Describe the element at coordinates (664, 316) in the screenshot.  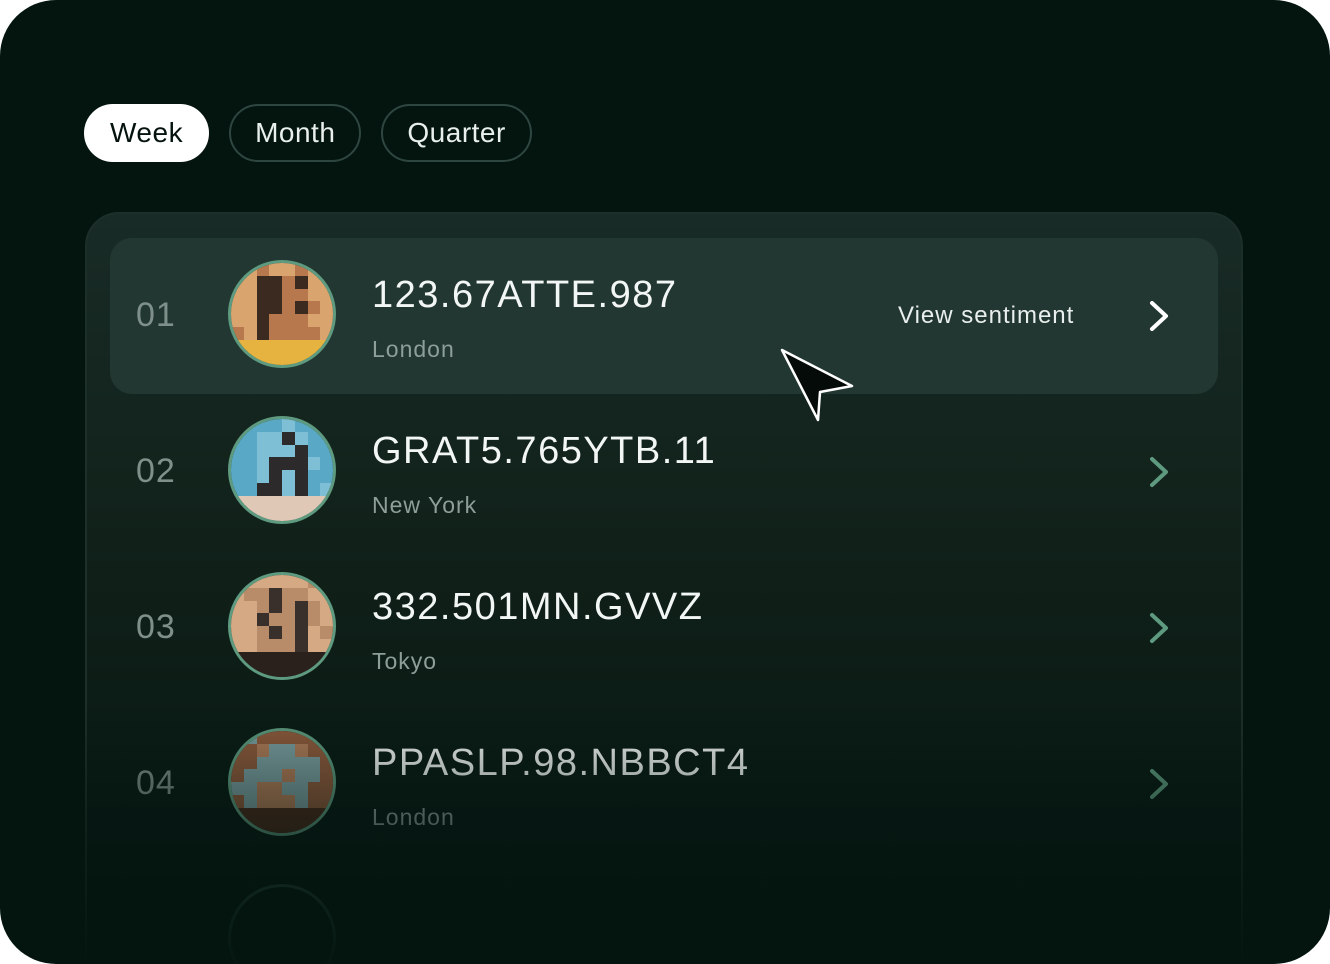
I see `list-item: 01 123.67ATTE.987 London View sentiment` at that location.